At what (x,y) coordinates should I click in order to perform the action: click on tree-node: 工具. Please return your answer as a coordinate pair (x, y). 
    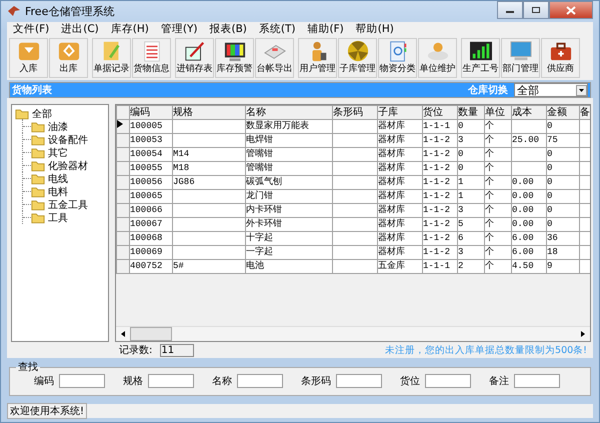
    Looking at the image, I should click on (49, 217).